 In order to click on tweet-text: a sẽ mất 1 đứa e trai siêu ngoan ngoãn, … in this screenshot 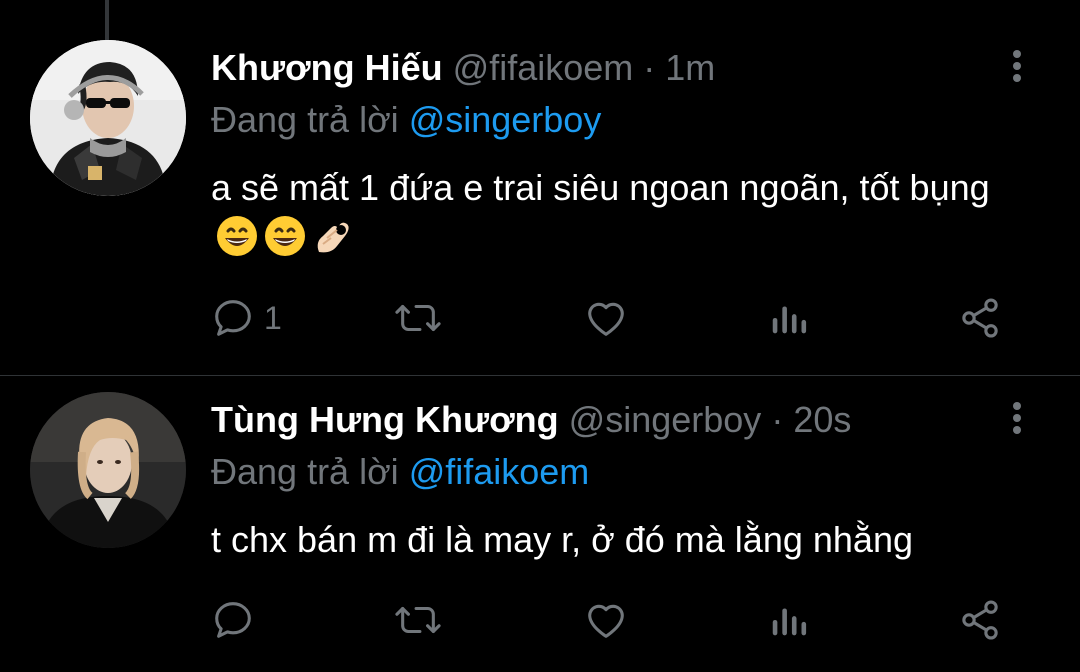, I will do `click(621, 217)`.